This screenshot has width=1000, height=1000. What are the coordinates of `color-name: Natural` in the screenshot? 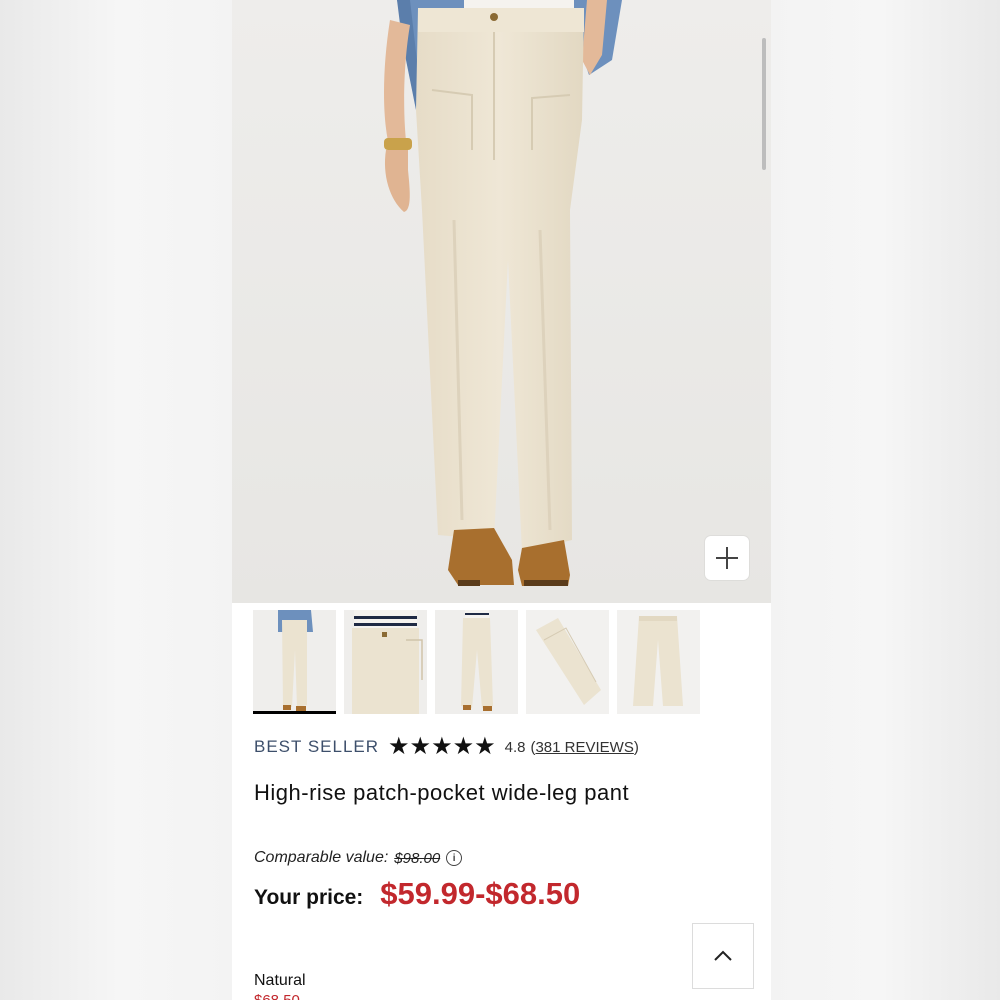 It's located at (280, 980).